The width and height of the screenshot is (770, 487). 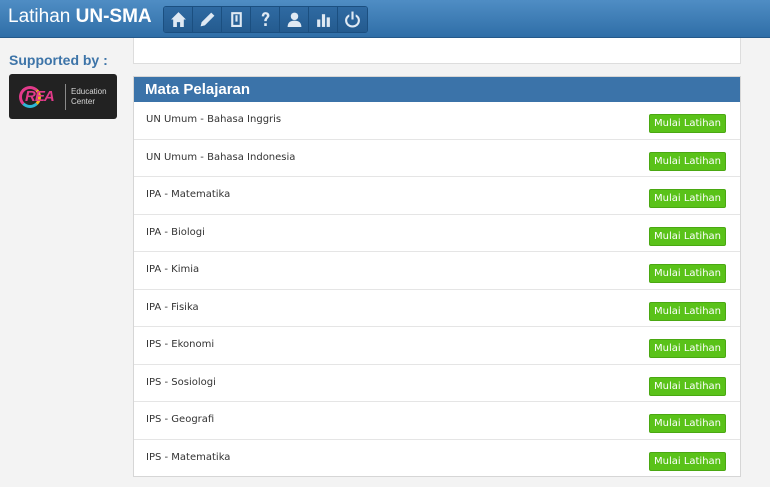 What do you see at coordinates (437, 346) in the screenshot?
I see `subject-row: IPS - Ekonomi Mulai Latihan` at bounding box center [437, 346].